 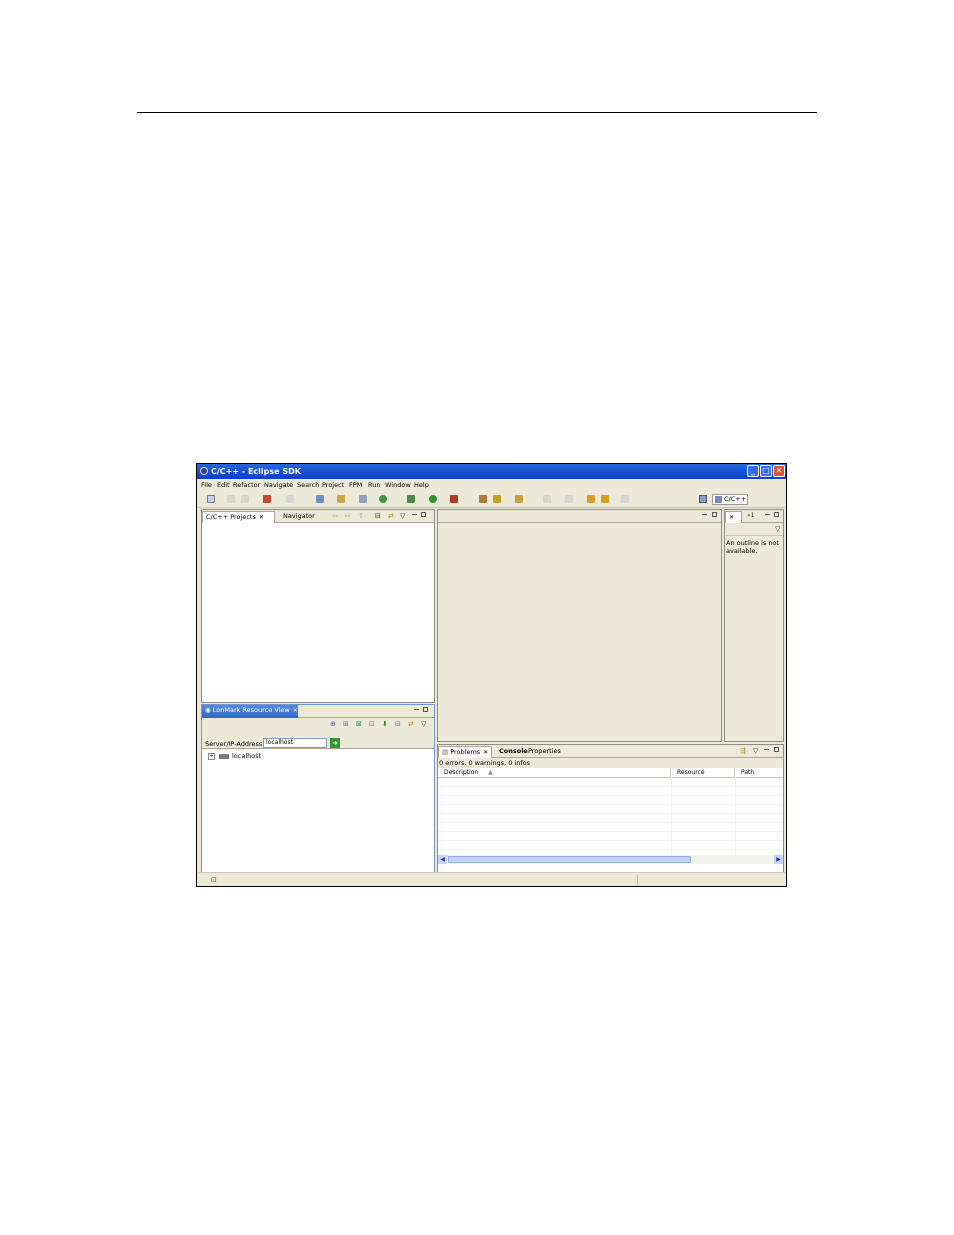 I want to click on menu-run: Run, so click(x=374, y=485).